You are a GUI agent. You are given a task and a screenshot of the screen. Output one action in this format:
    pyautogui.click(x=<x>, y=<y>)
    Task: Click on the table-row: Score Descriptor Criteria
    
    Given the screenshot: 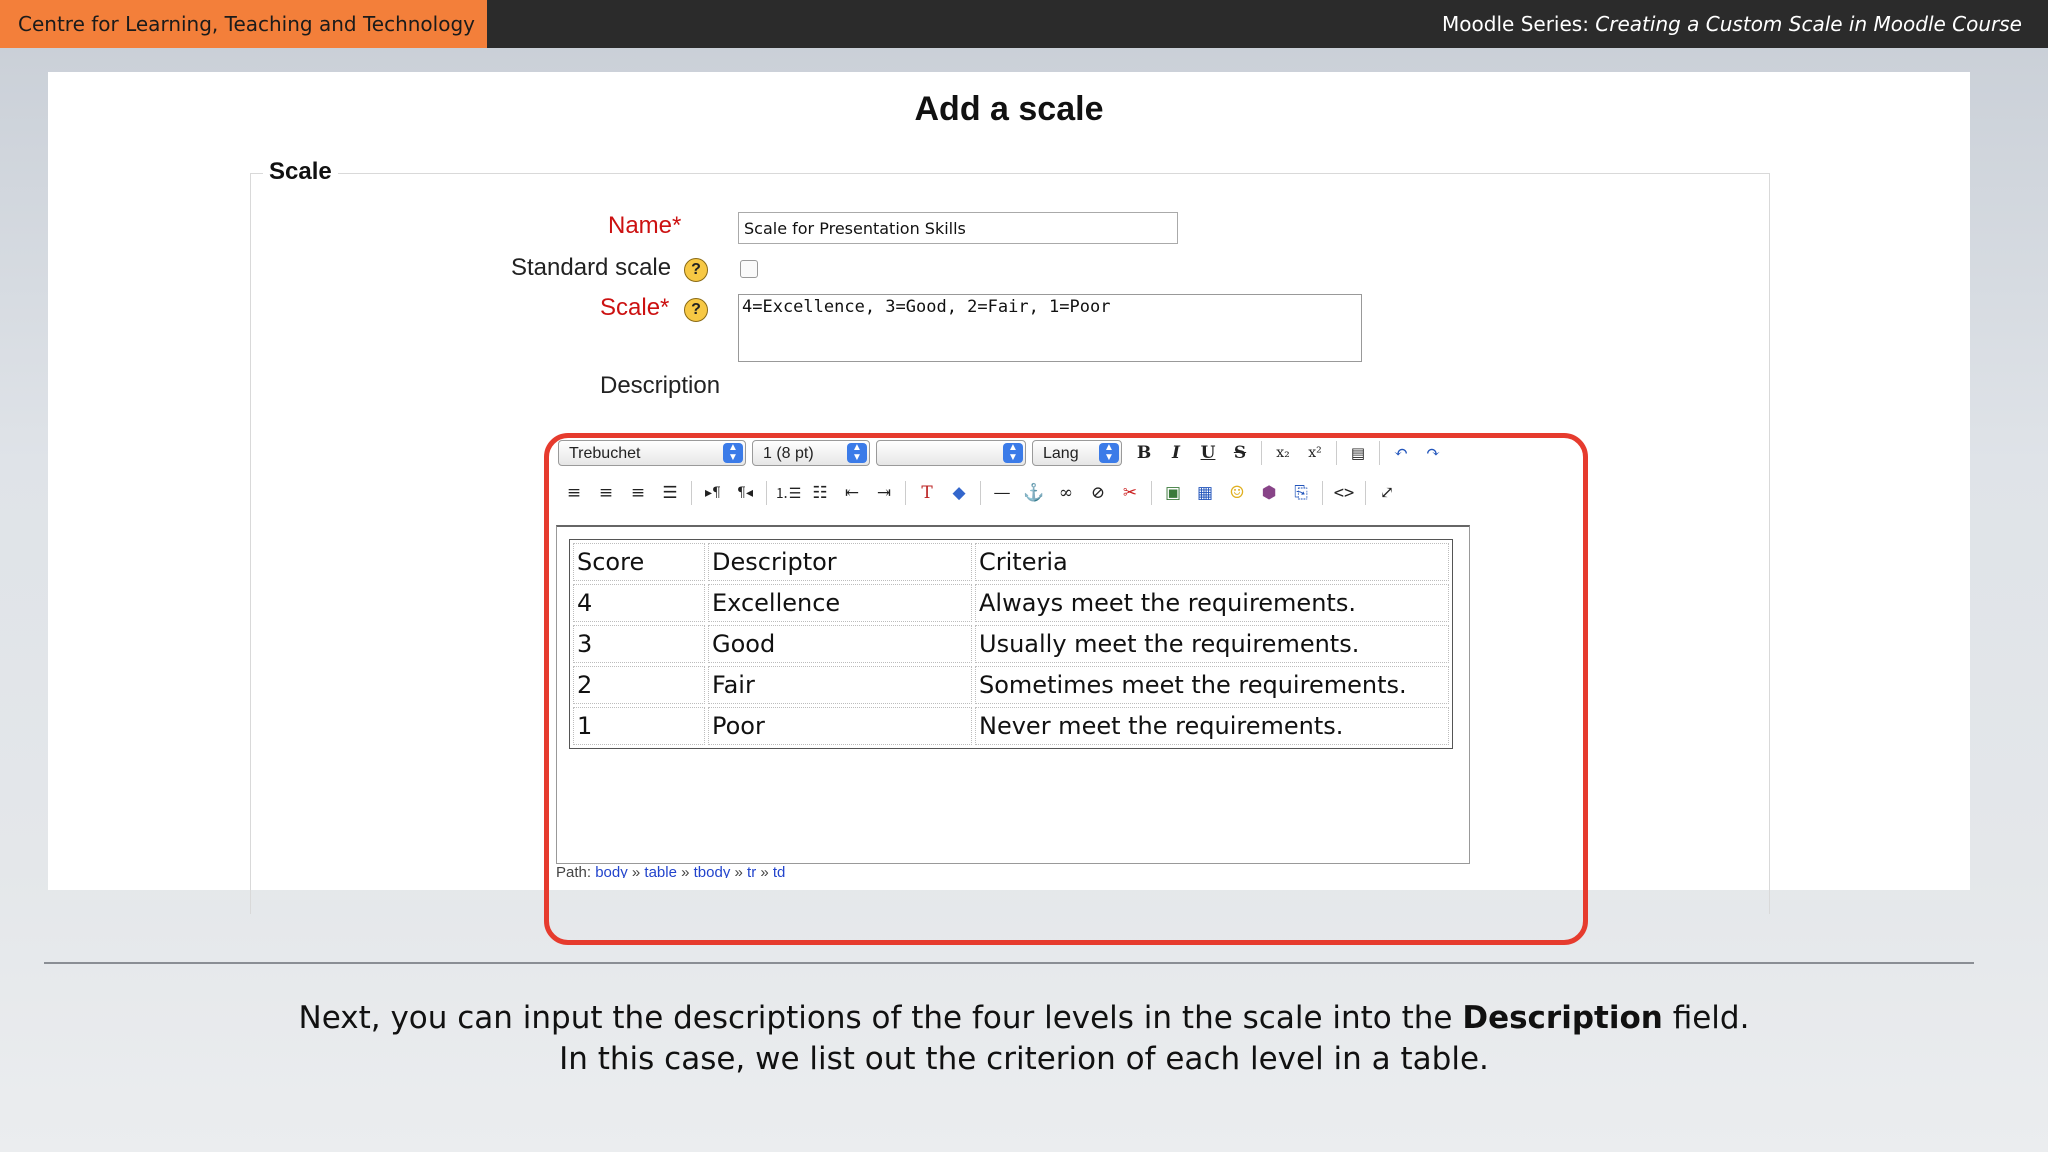 What is the action you would take?
    pyautogui.click(x=1011, y=562)
    